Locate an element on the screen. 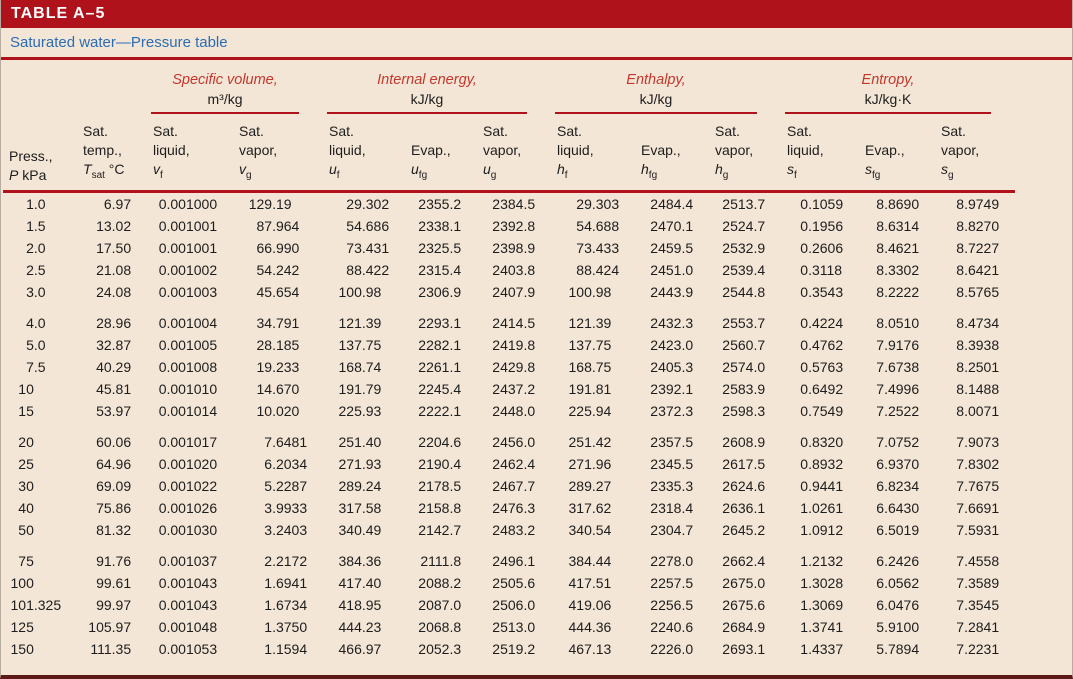  table-cell: 0.001053 is located at coordinates (190, 649).